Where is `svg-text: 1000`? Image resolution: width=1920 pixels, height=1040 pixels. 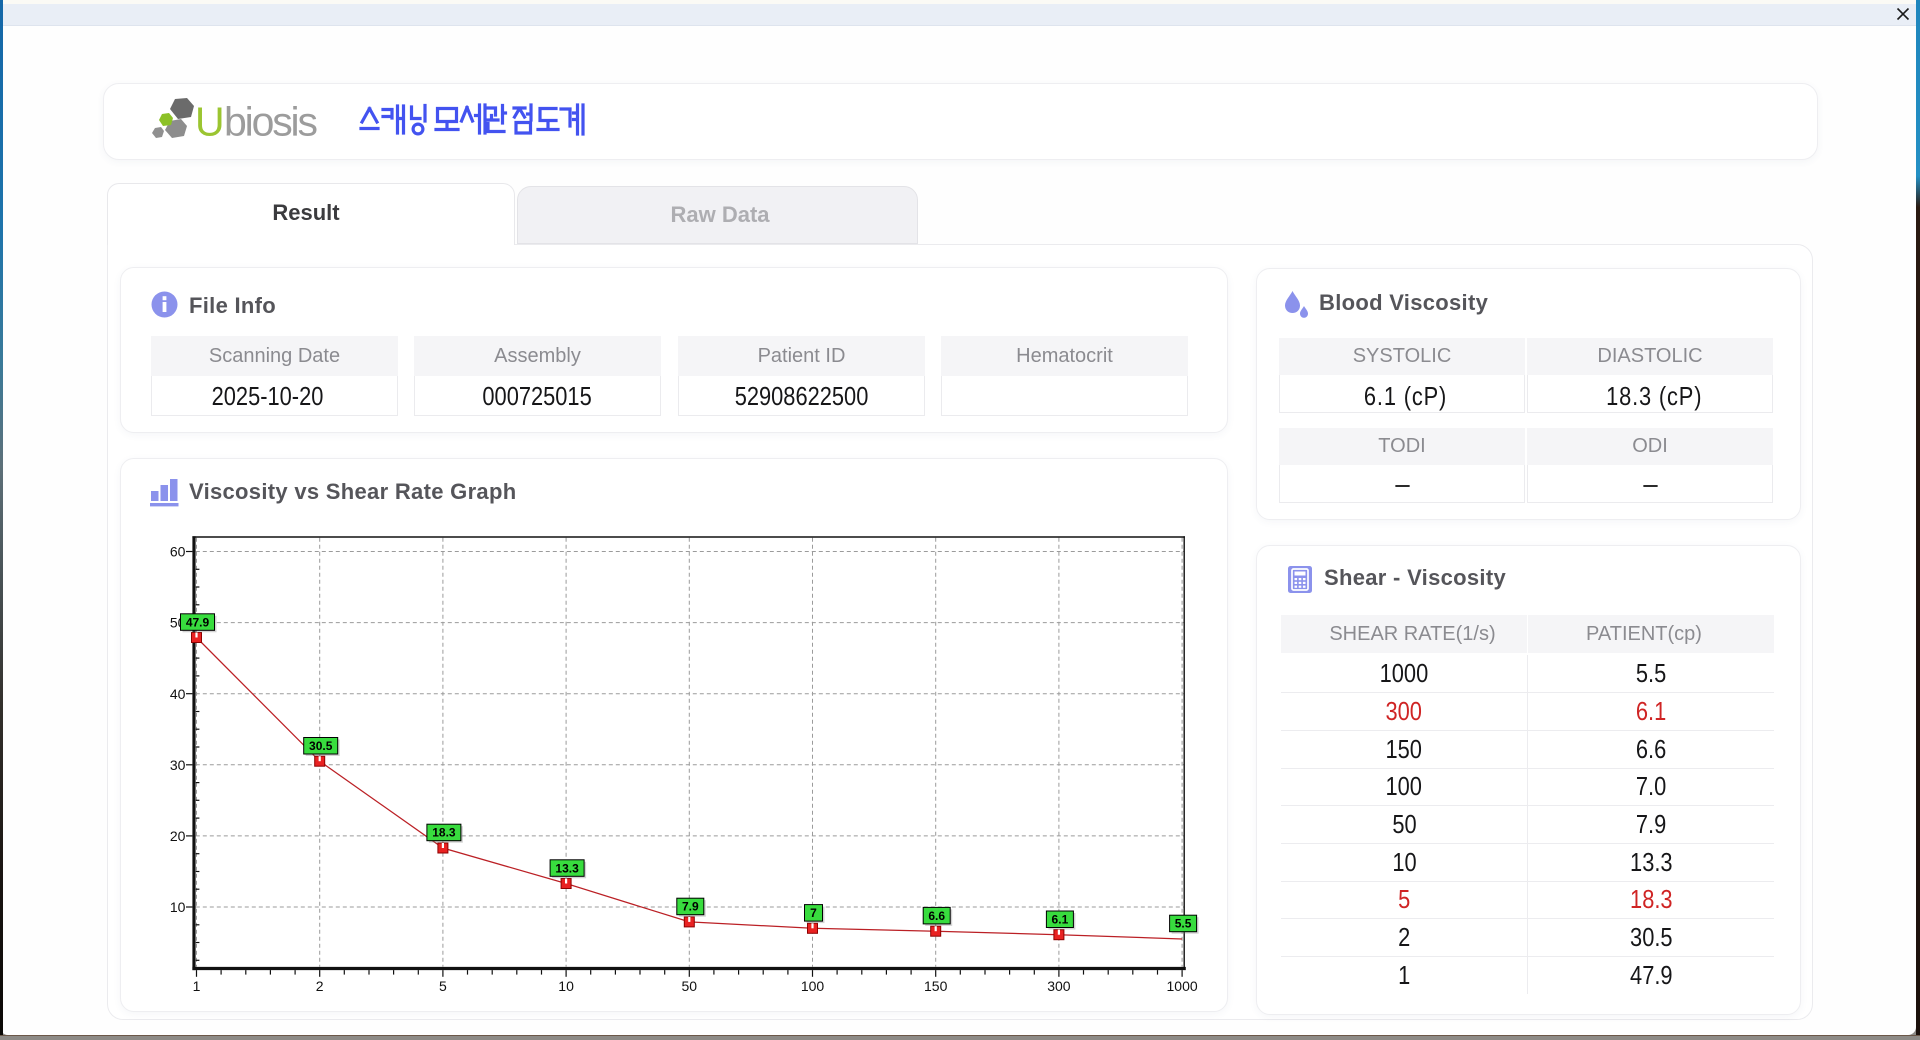 svg-text: 1000 is located at coordinates (1182, 986).